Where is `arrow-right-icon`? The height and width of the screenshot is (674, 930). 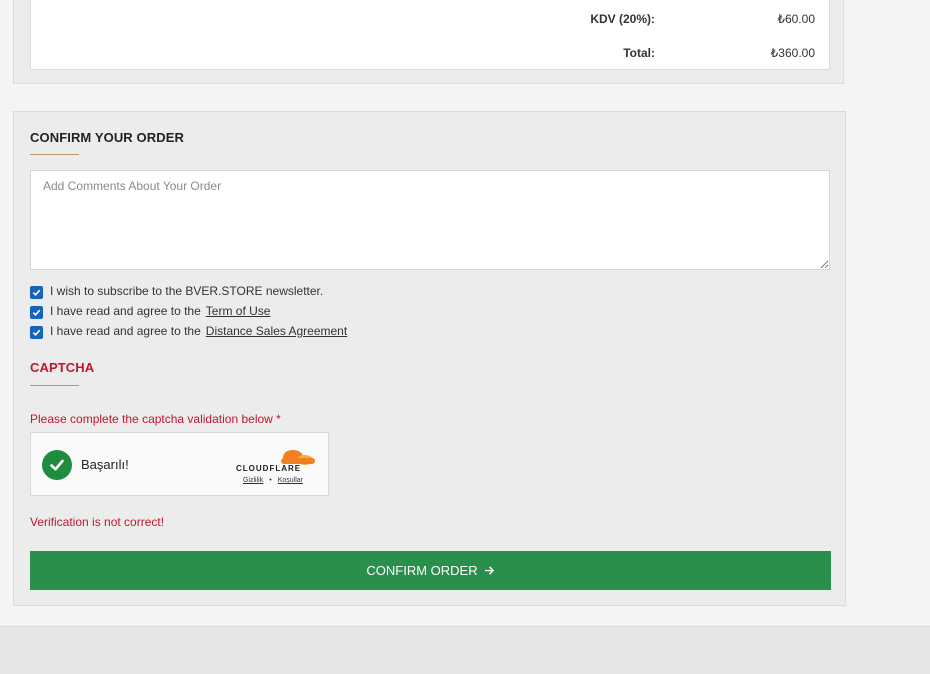
arrow-right-icon is located at coordinates (489, 570).